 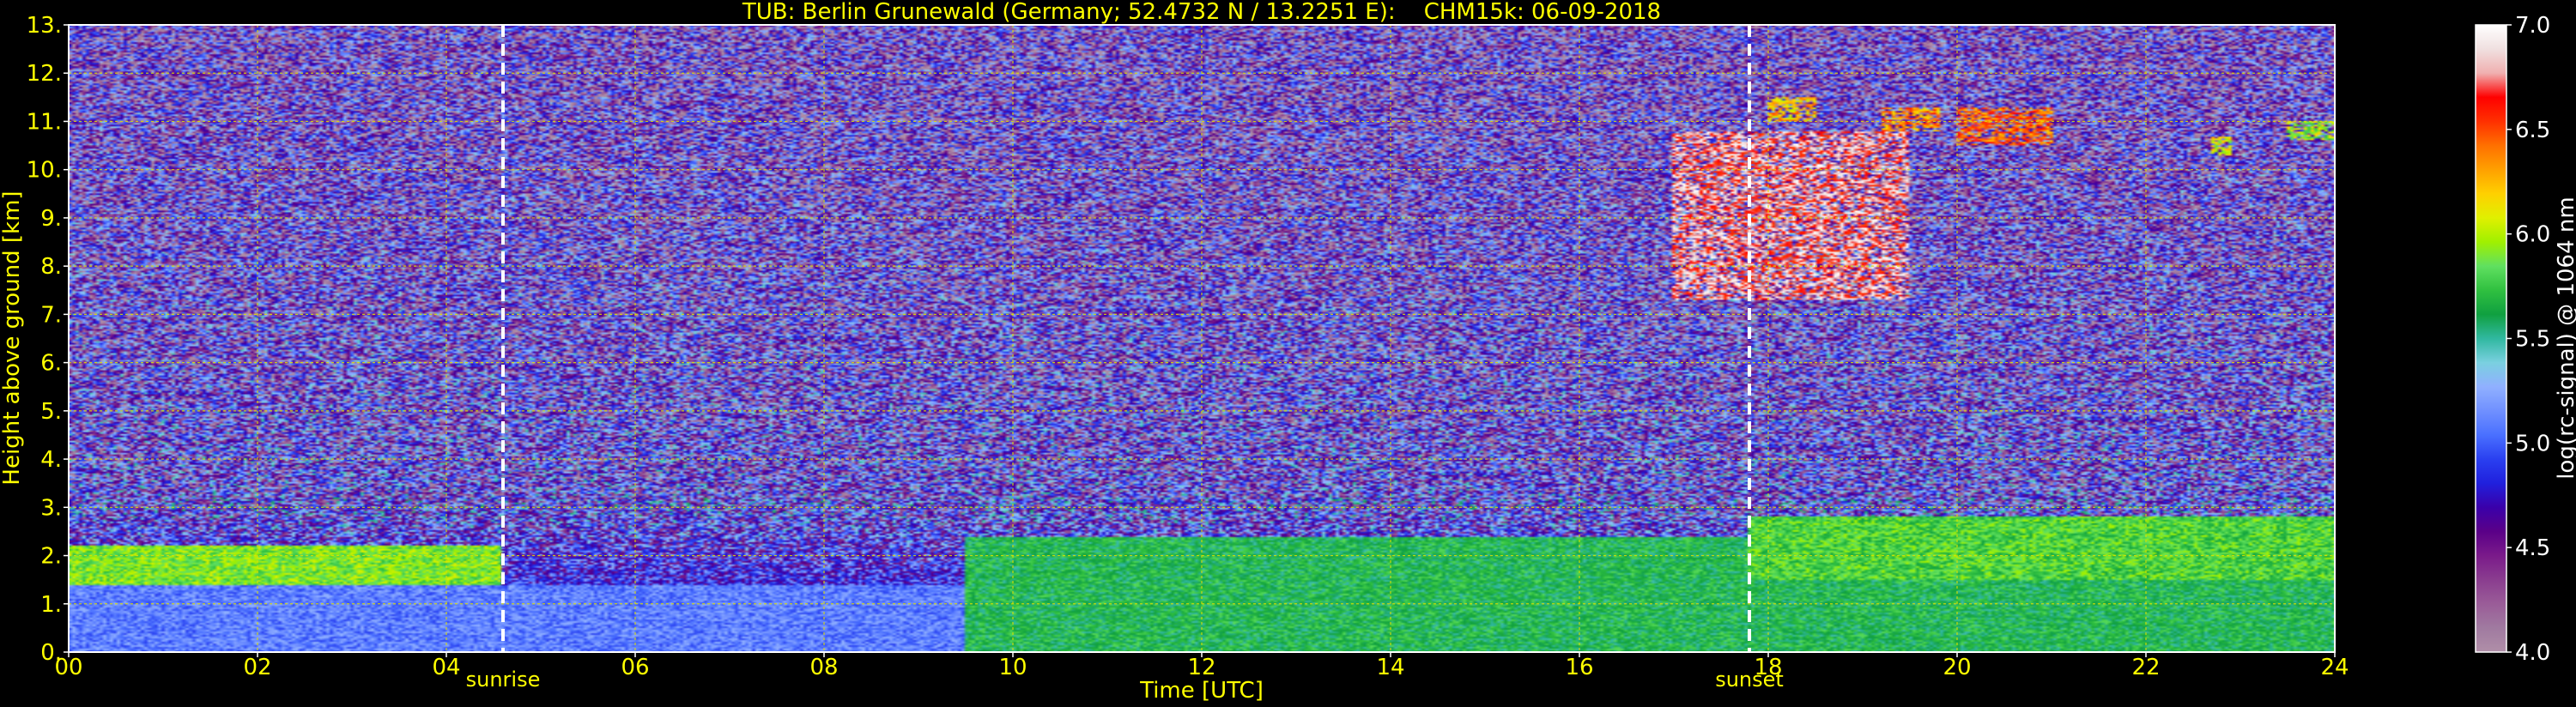 What do you see at coordinates (51, 267) in the screenshot?
I see `y-tick-label: 8.` at bounding box center [51, 267].